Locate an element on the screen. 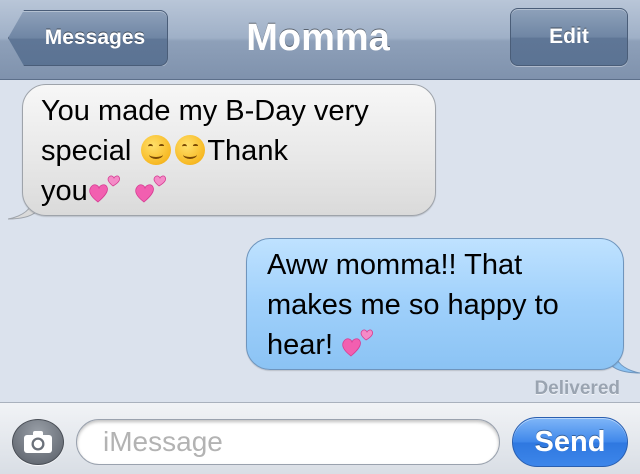 The image size is (640, 474). send-button-label: Send is located at coordinates (570, 441).